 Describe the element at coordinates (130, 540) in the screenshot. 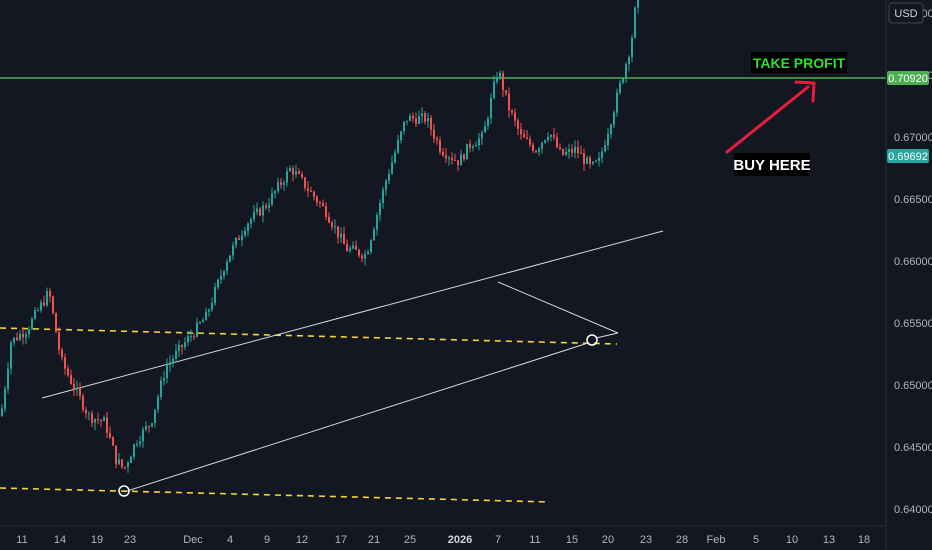

I see `time-tick-label: 23` at that location.